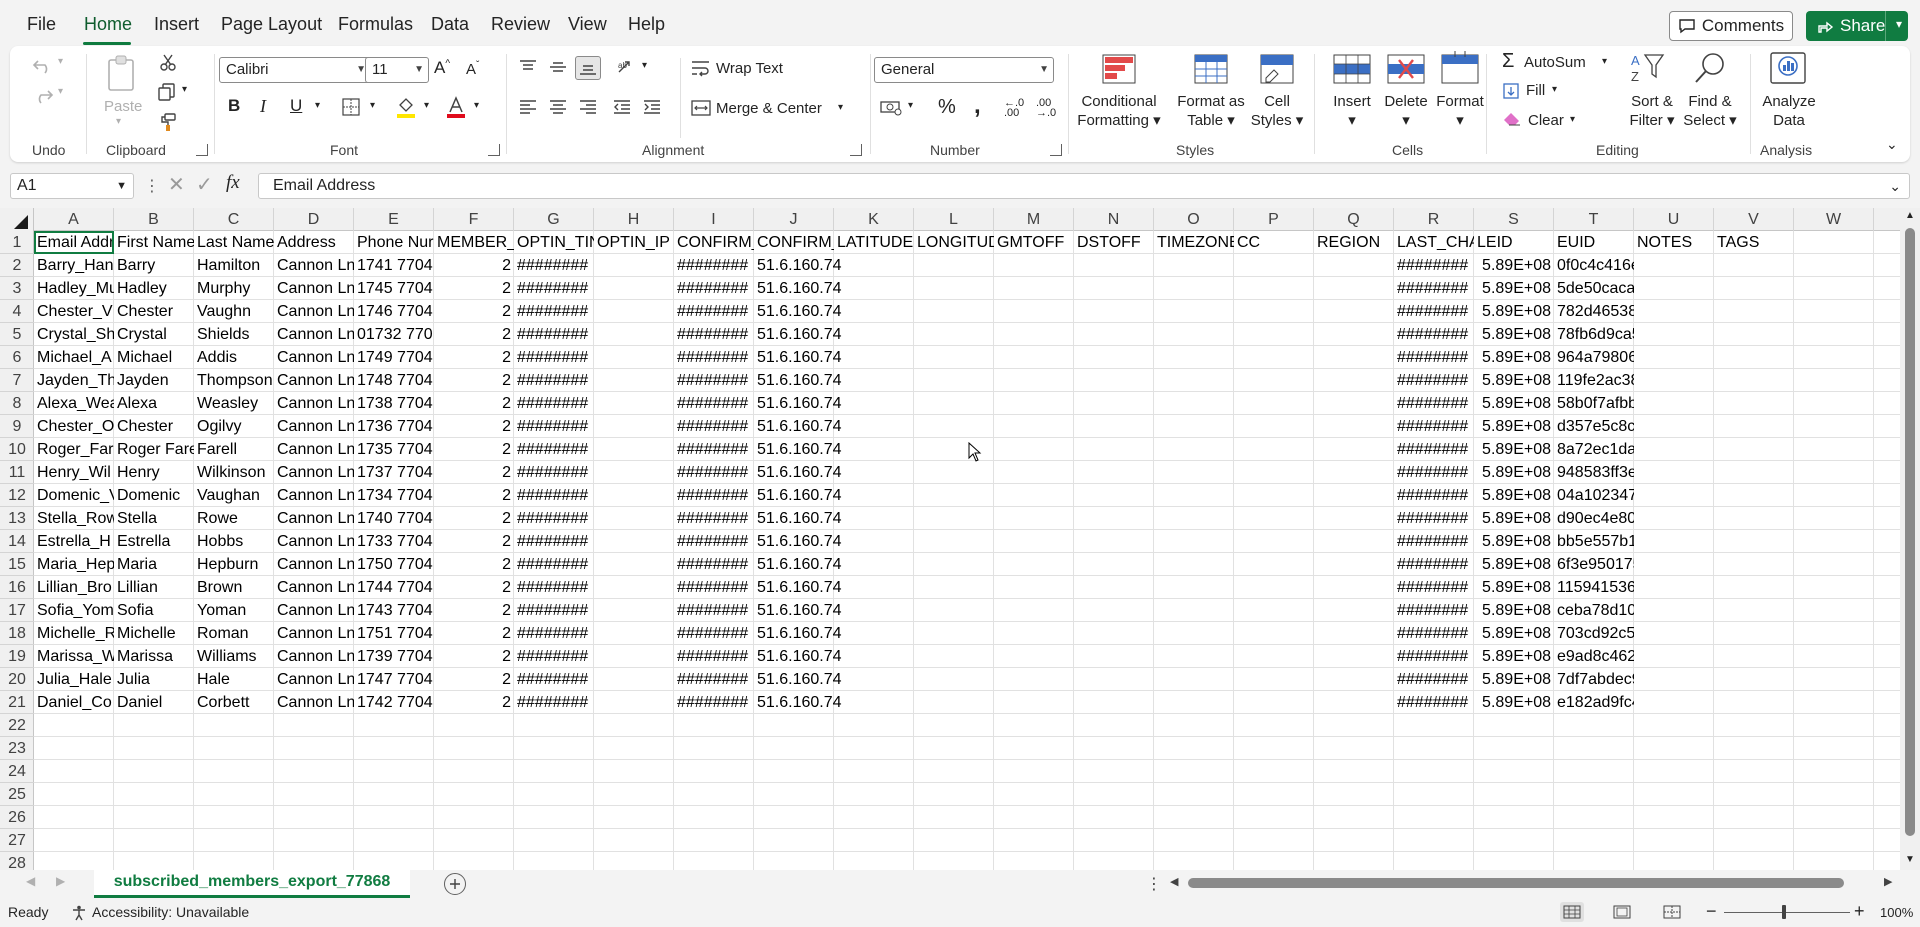  Describe the element at coordinates (118, 121) in the screenshot. I see `paste-chevron-down-icon: ▾` at that location.